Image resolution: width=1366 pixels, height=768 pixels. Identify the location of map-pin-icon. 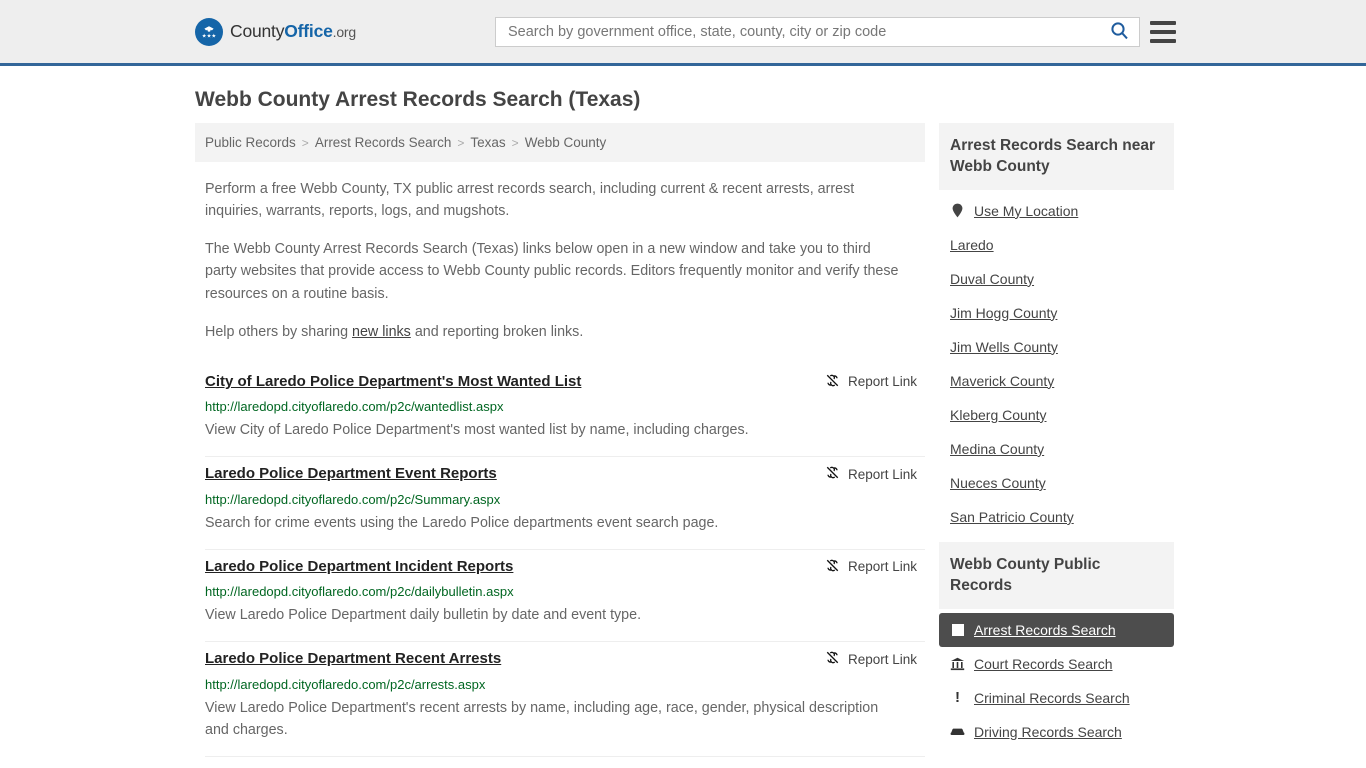
(957, 210).